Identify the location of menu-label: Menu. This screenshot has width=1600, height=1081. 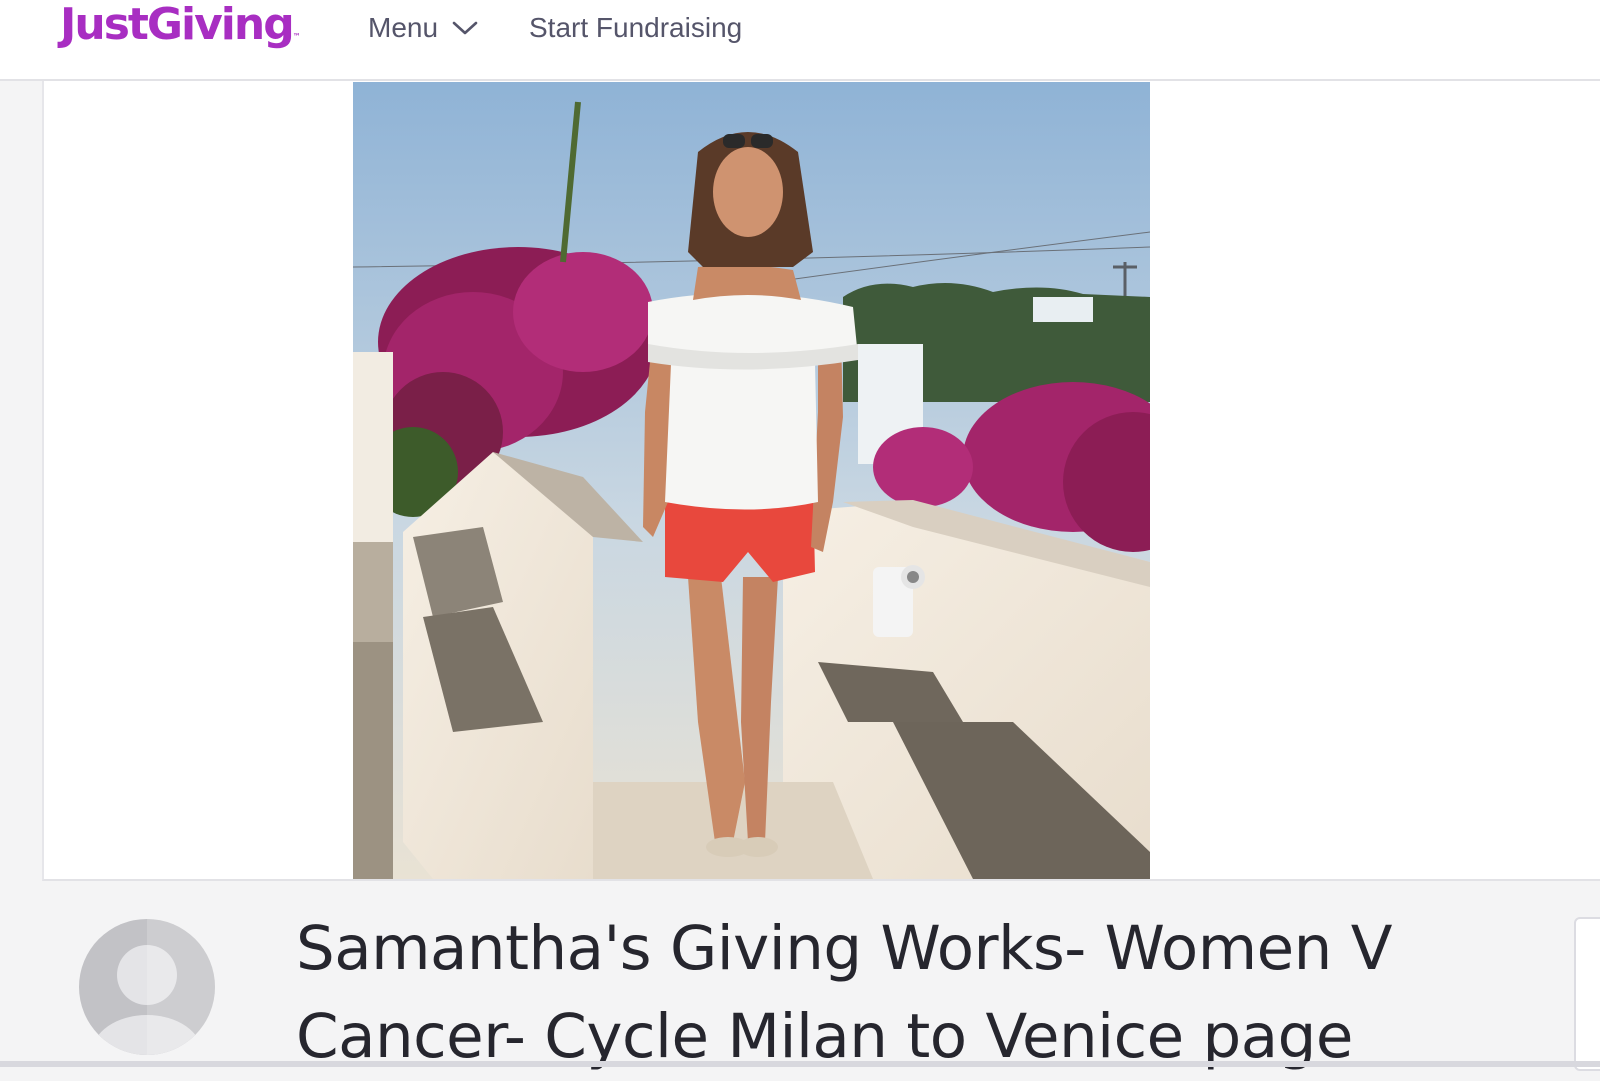
(403, 27).